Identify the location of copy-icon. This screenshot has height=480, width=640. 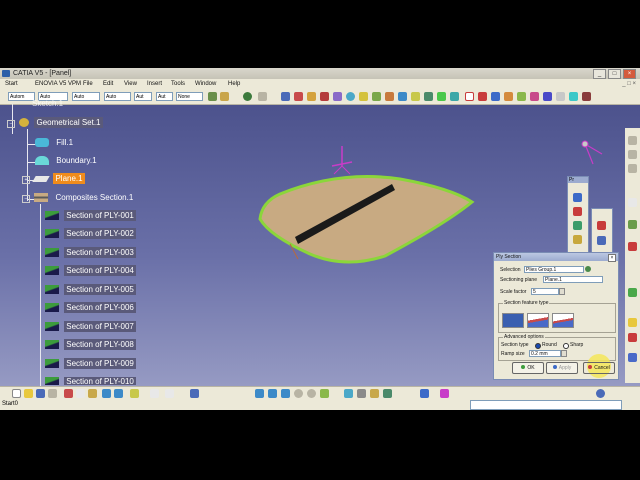
(80, 393).